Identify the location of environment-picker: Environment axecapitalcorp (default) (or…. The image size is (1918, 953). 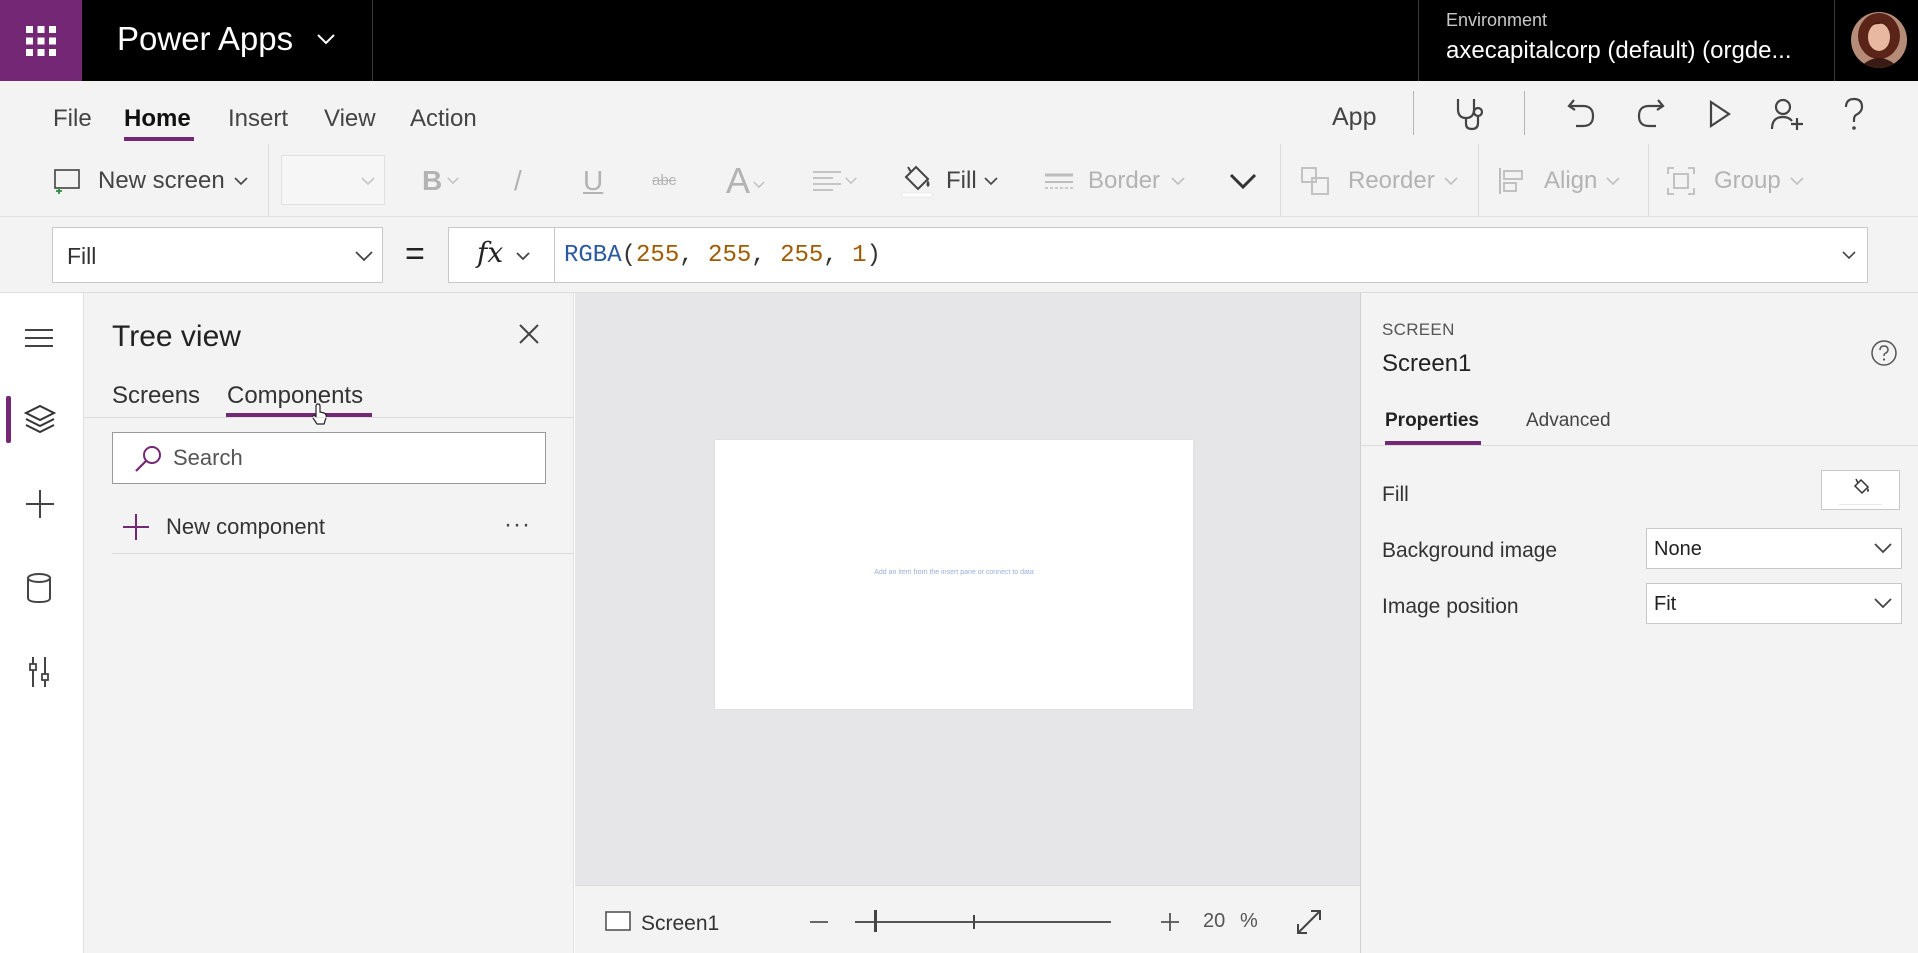
(1626, 40).